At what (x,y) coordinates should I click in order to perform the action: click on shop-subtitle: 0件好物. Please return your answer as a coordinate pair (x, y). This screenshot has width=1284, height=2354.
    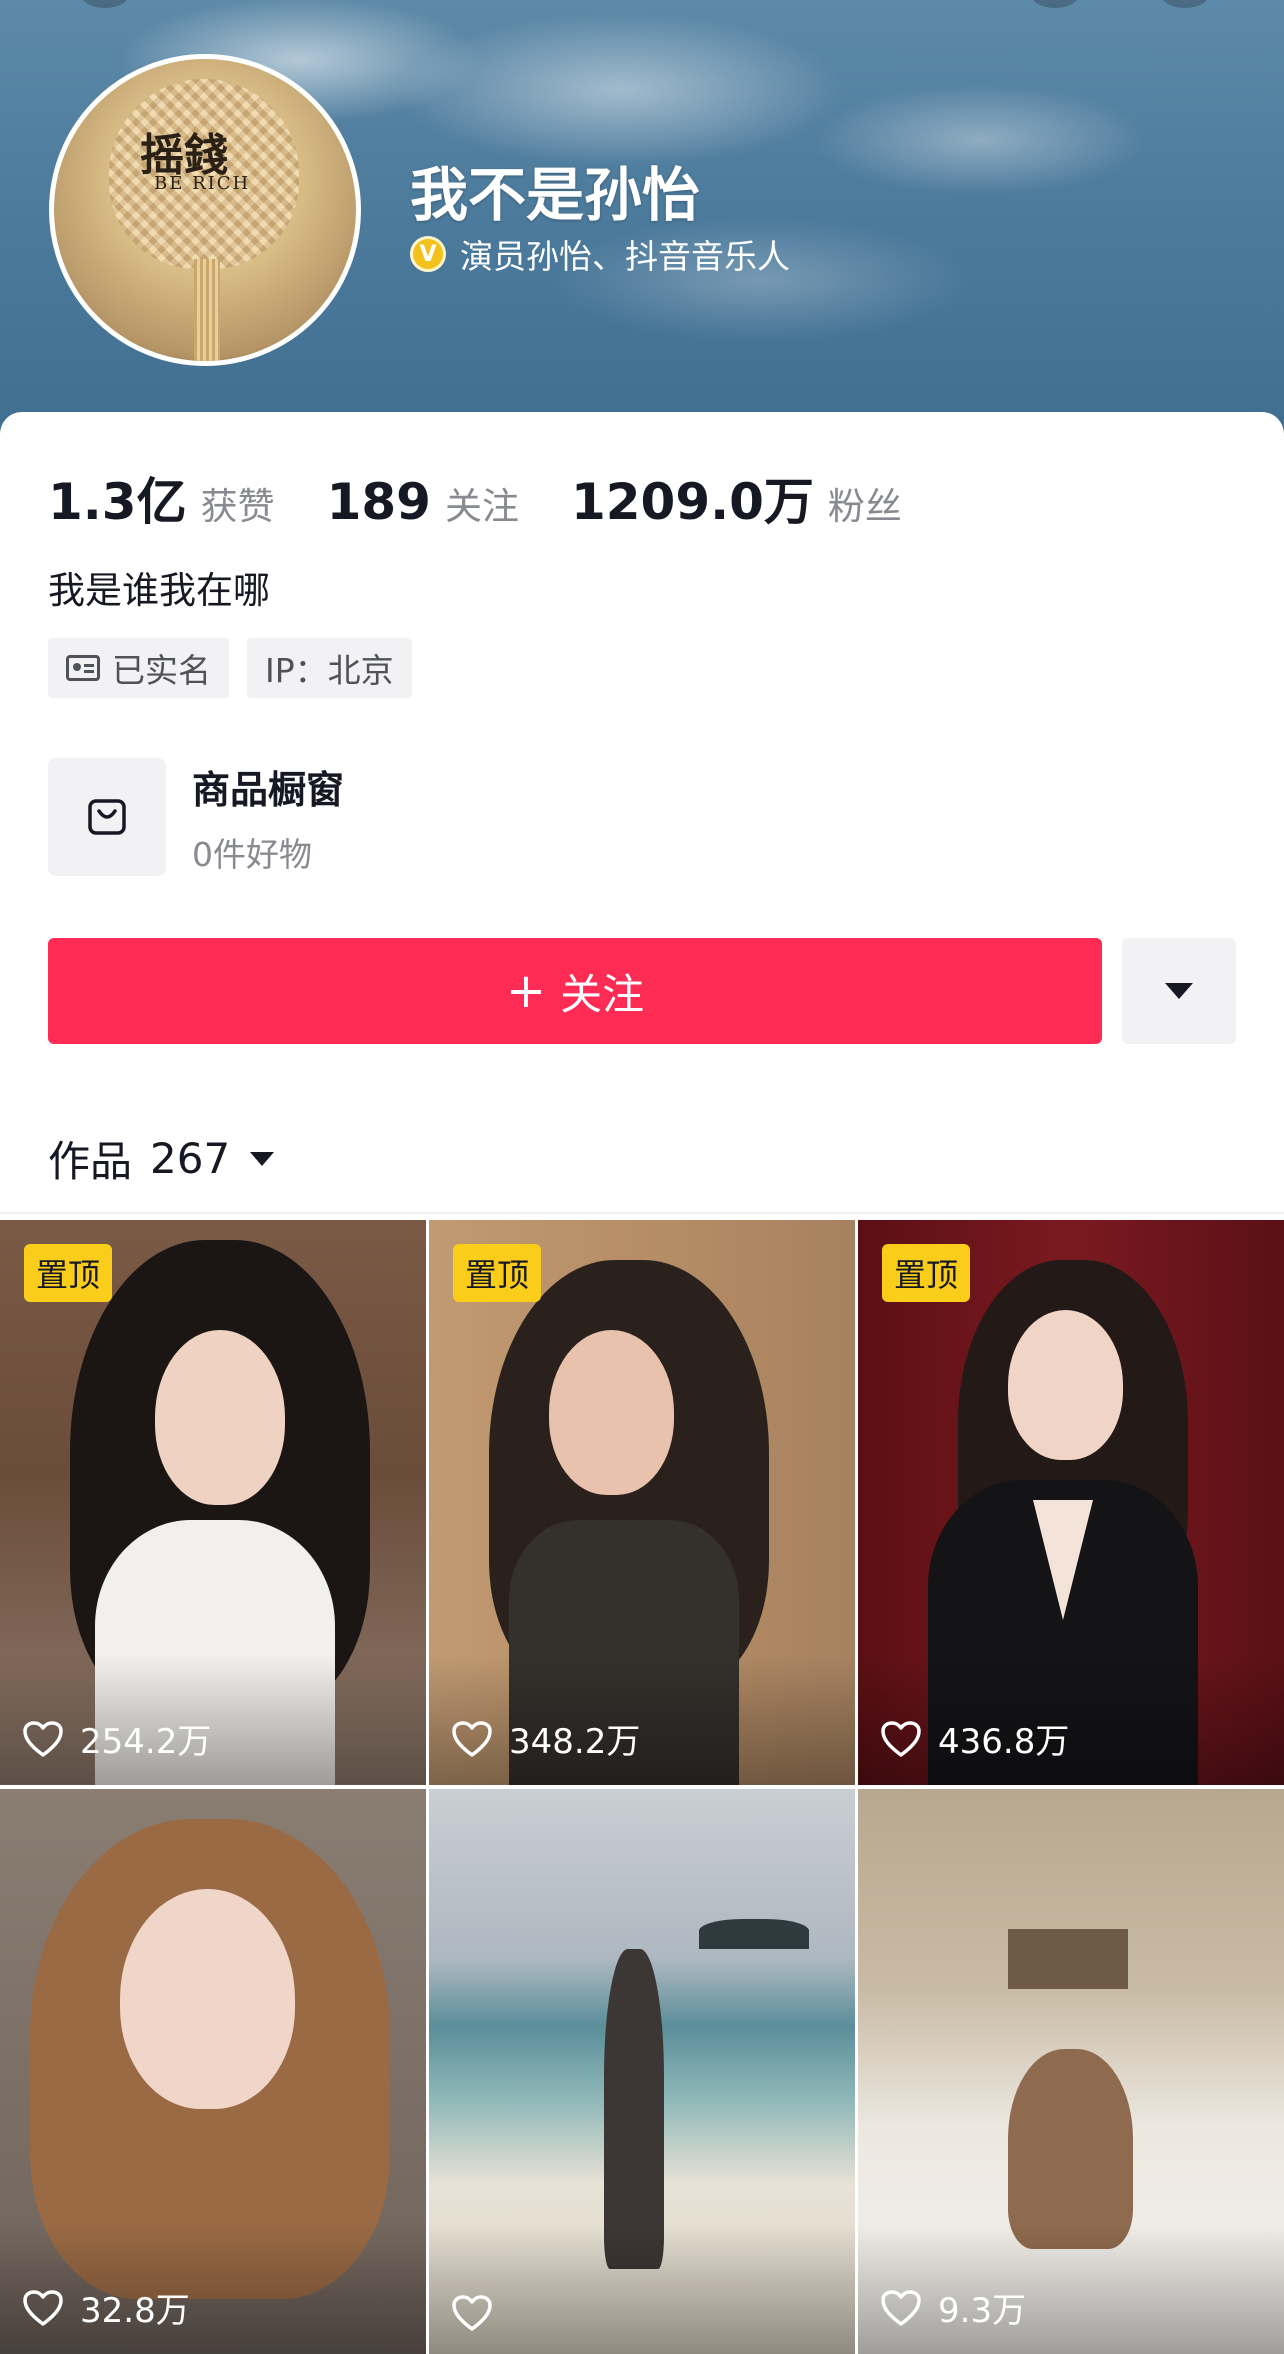
    Looking at the image, I should click on (252, 854).